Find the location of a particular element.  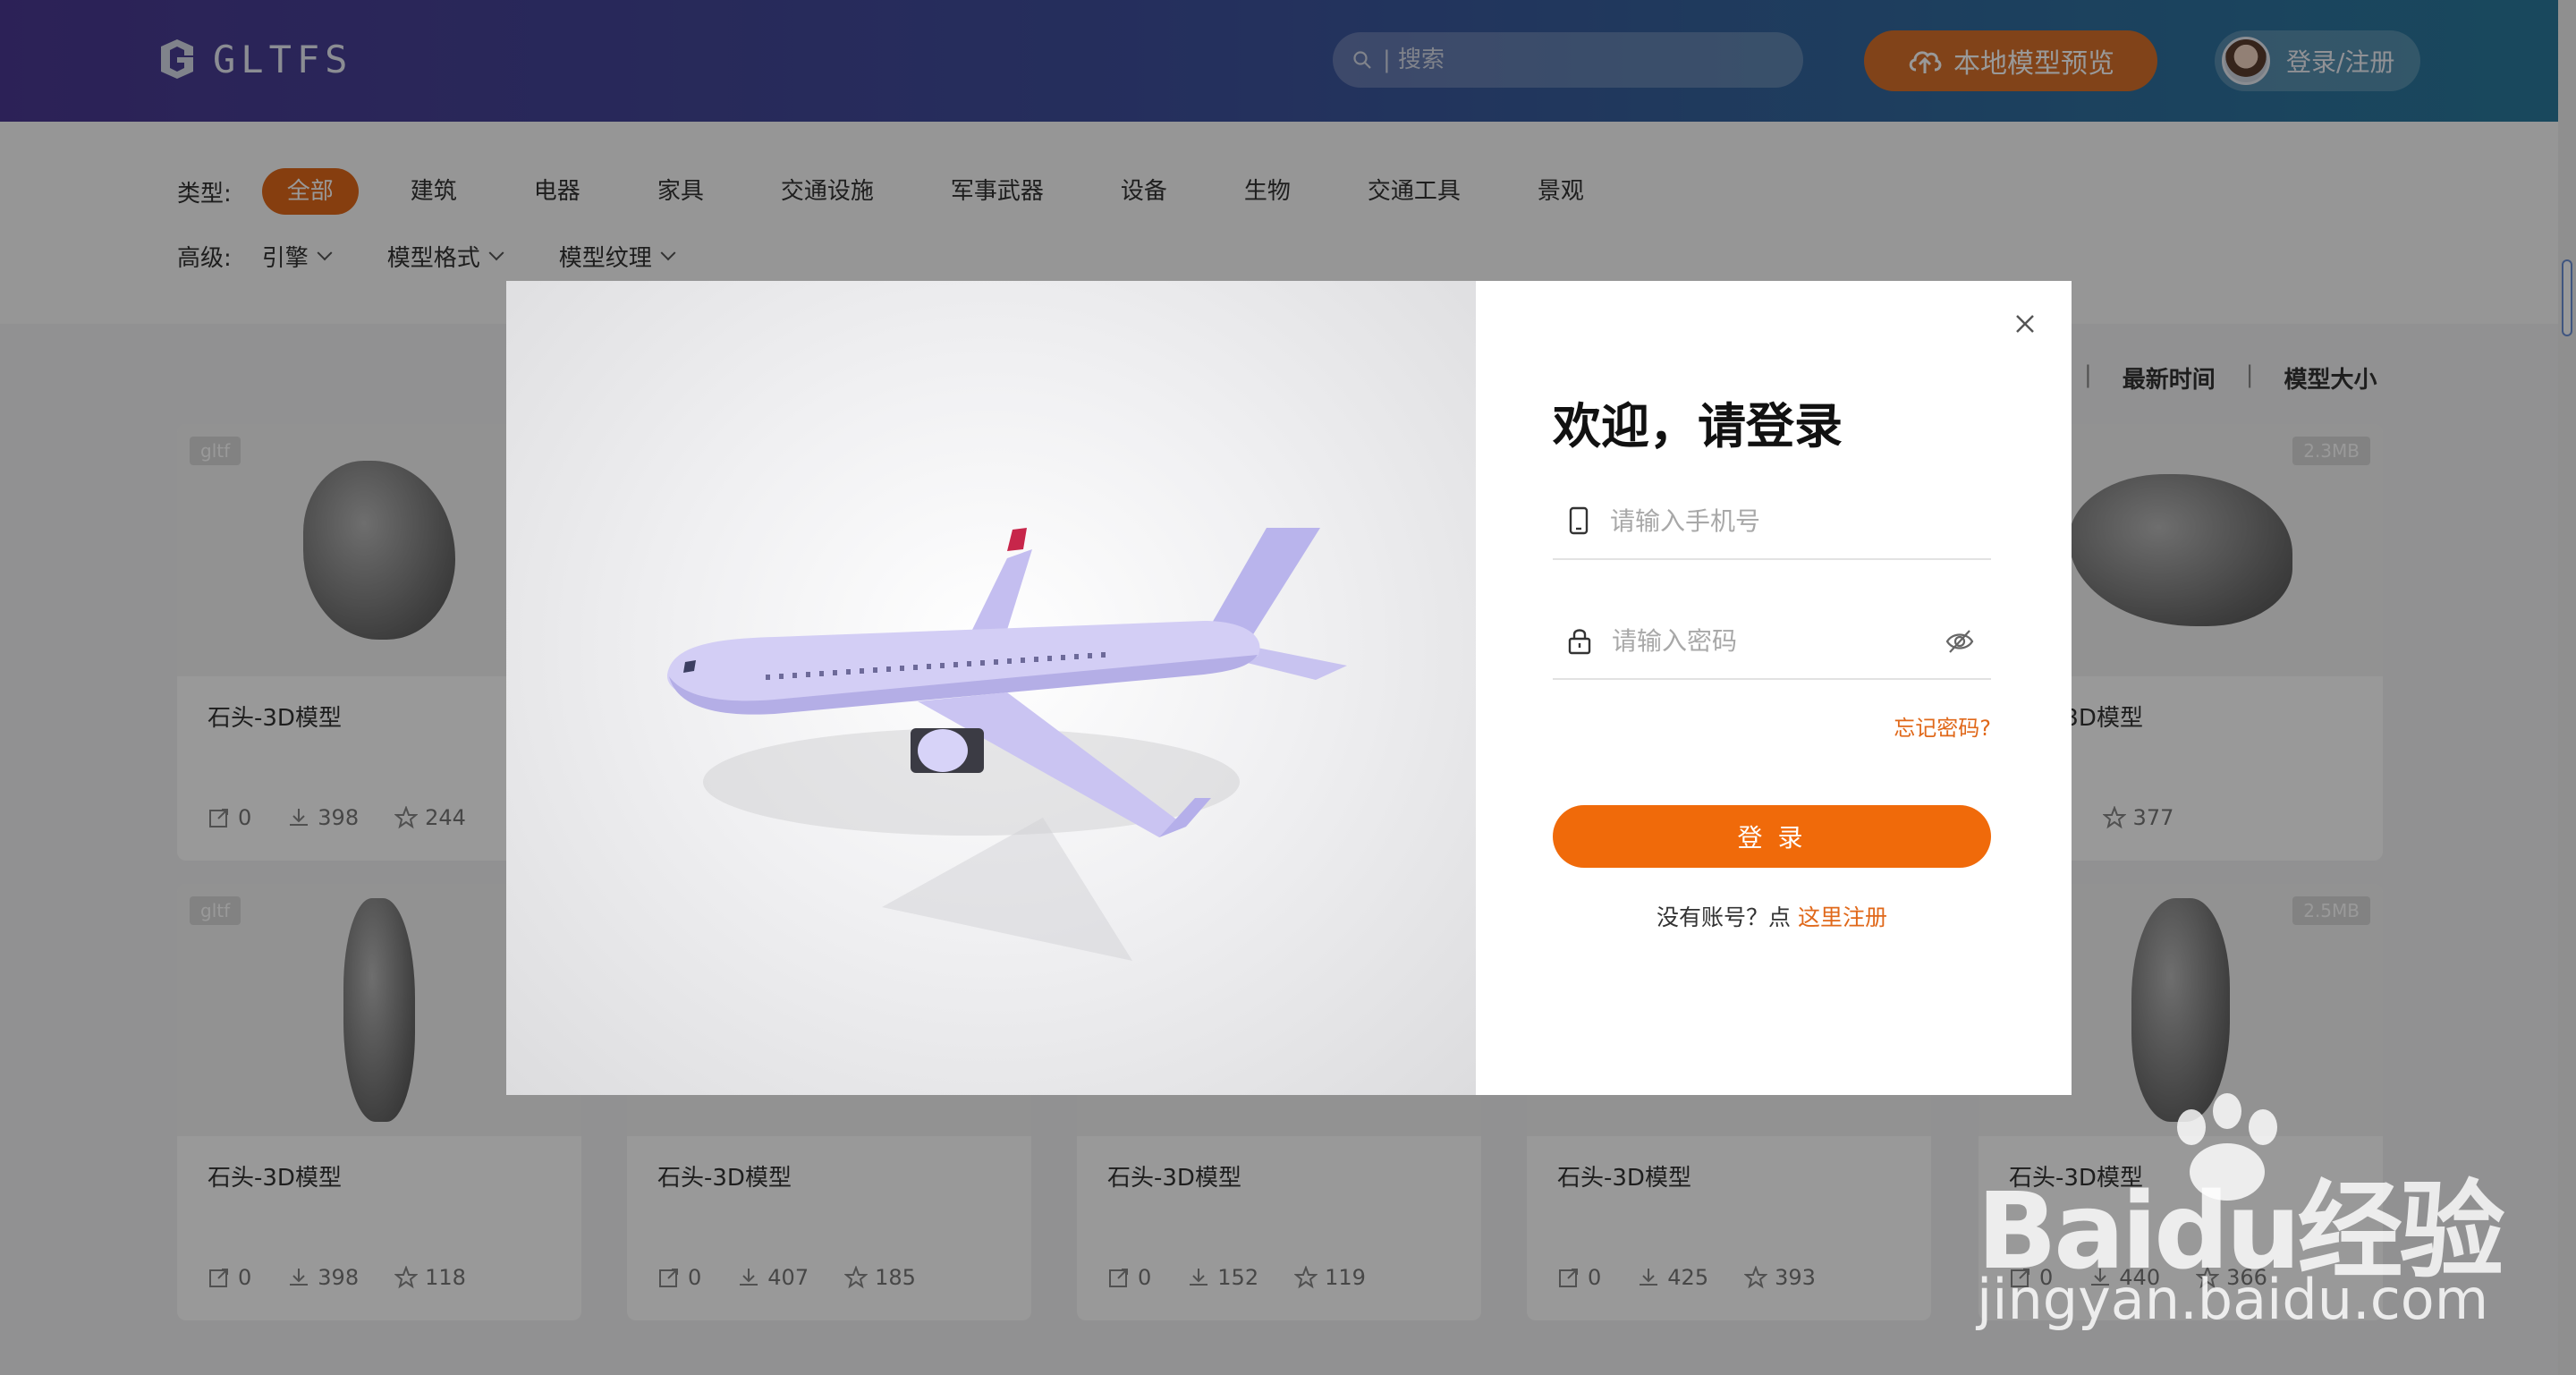

phone-icon is located at coordinates (1579, 520).